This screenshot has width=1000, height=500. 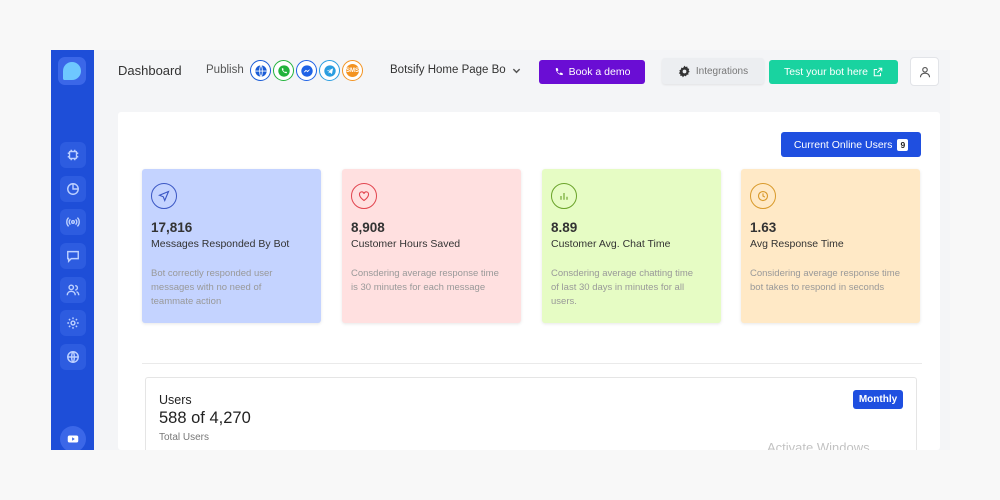 I want to click on bar-chart-icon-circle, so click(x=564, y=196).